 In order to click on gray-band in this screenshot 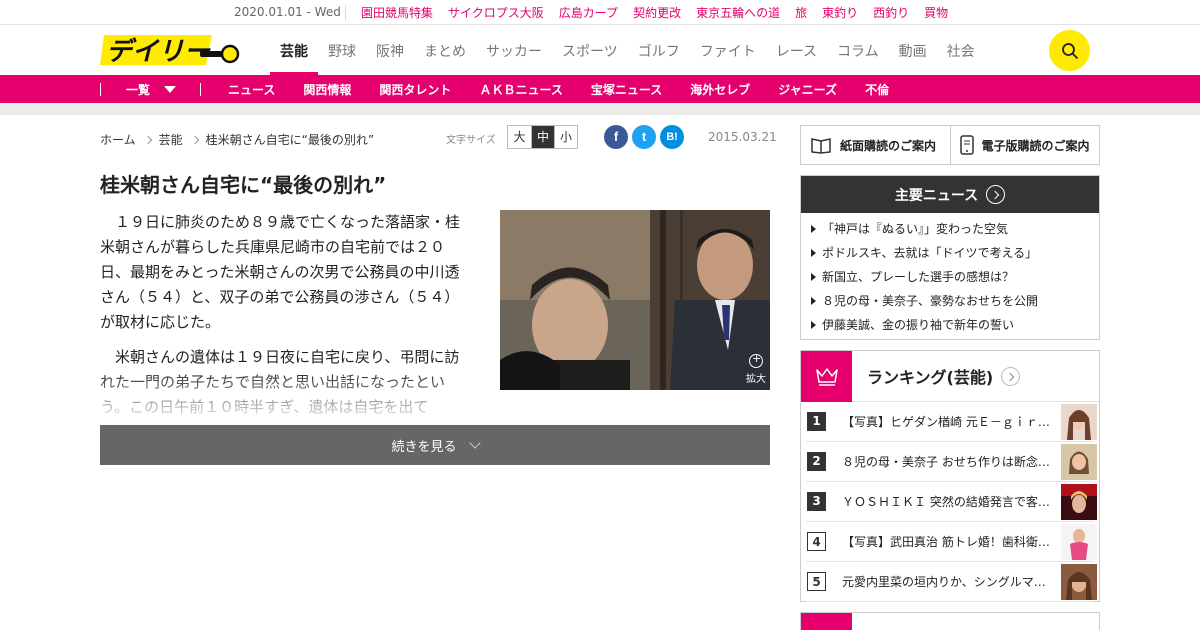, I will do `click(600, 109)`.